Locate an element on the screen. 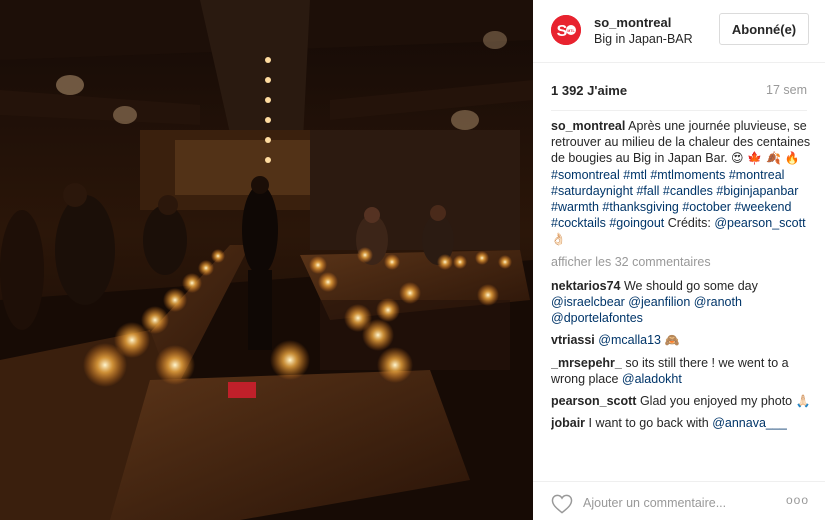  post-age: 17 sem is located at coordinates (786, 90).